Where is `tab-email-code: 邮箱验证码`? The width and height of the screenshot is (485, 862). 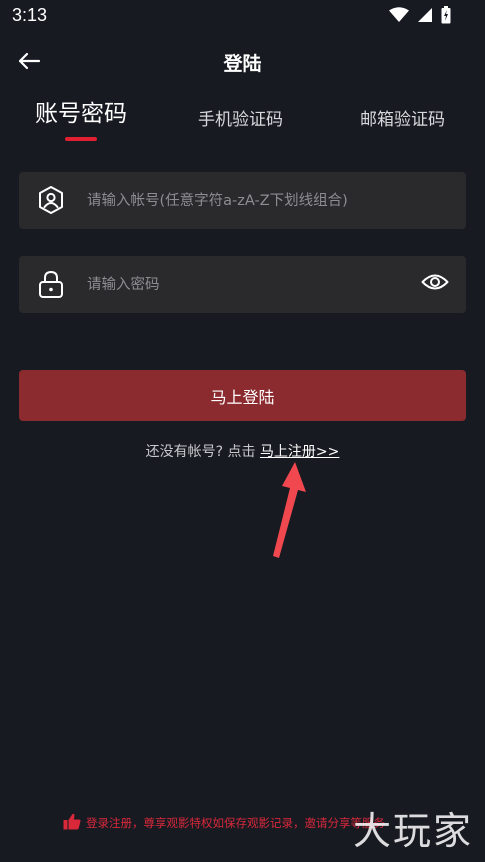
tab-email-code: 邮箱验证码 is located at coordinates (402, 117).